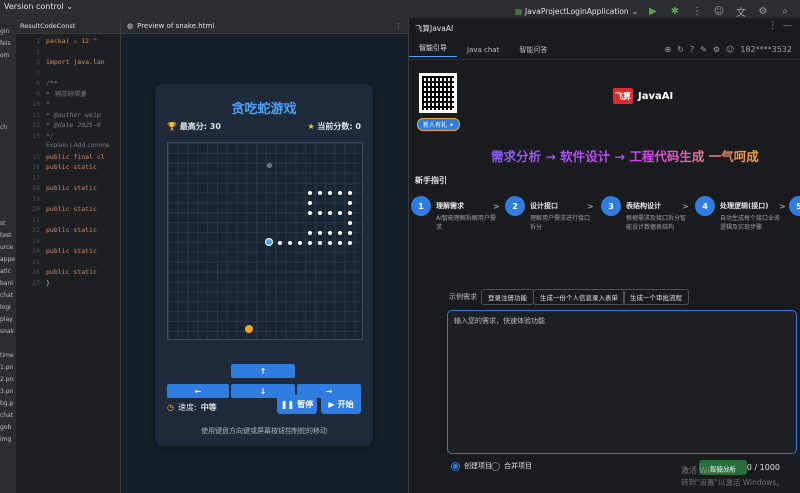  I want to click on run-config-selector: ▦ JavaProjectLoginApplication ⌄, so click(576, 11).